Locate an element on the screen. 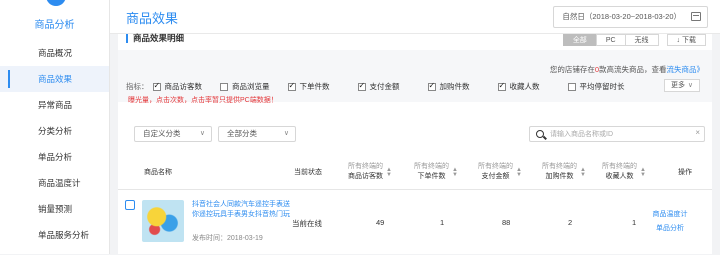 The width and height of the screenshot is (720, 255). col-main: 加购件数 is located at coordinates (559, 176).